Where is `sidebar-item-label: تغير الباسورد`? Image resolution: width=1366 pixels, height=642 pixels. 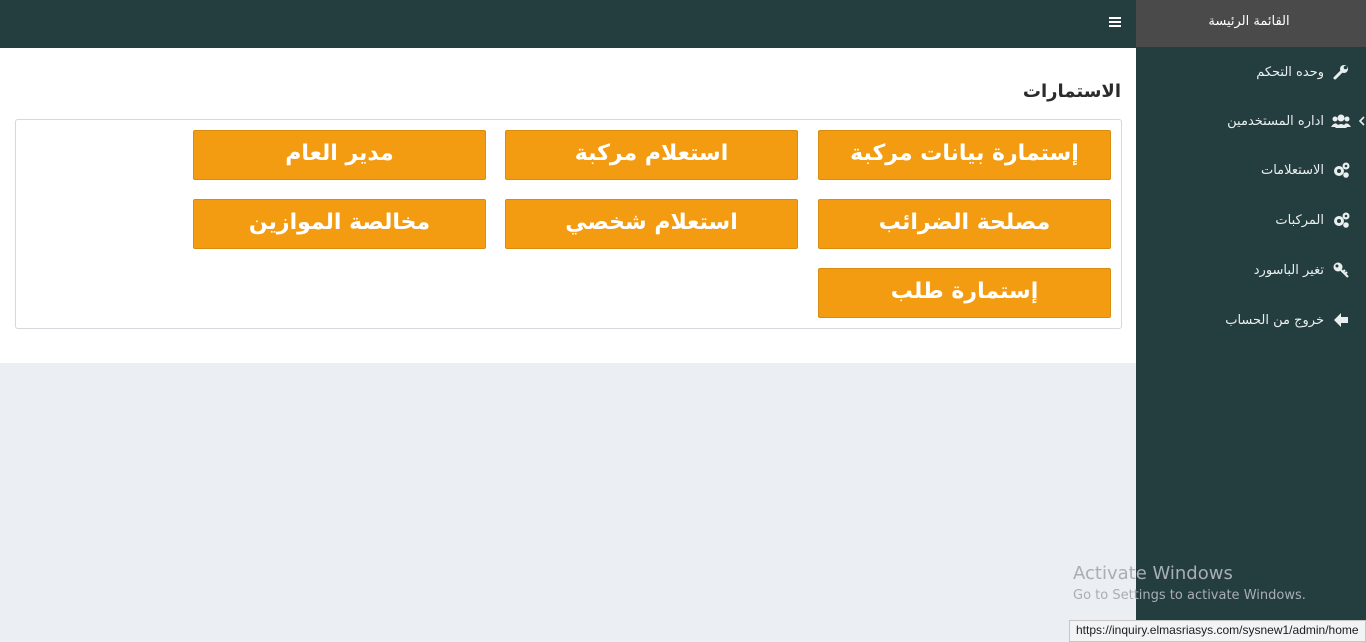
sidebar-item-label: تغير الباسورد is located at coordinates (1288, 270).